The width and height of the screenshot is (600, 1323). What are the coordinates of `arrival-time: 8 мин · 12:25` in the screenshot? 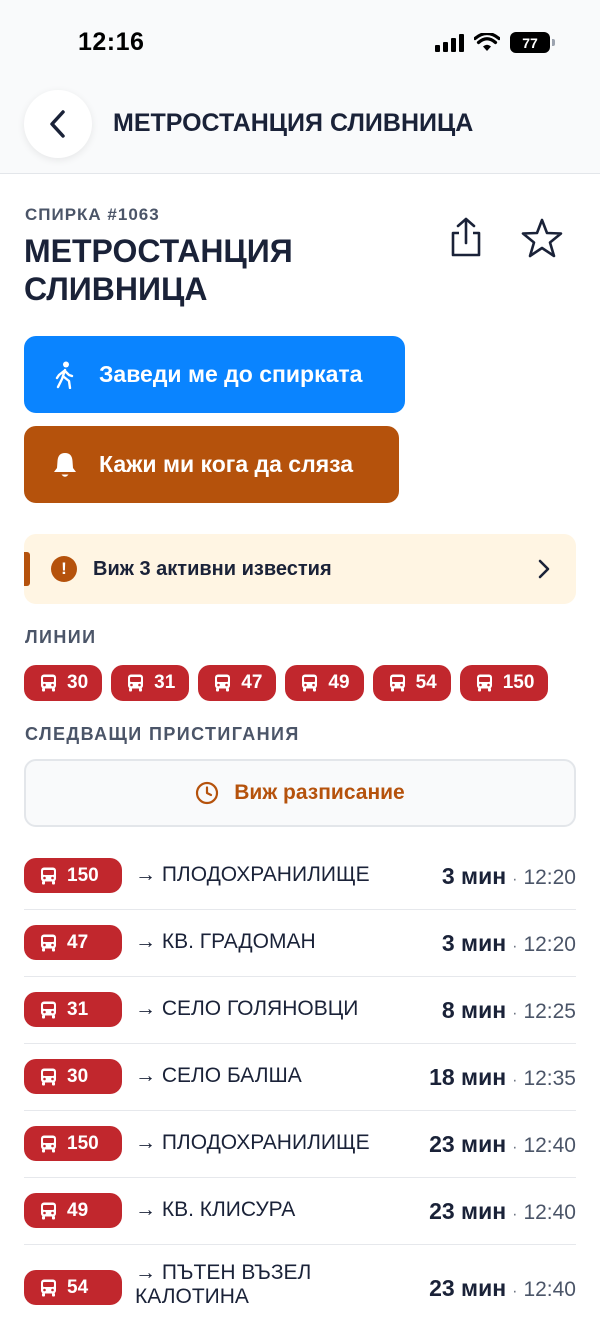 It's located at (508, 1010).